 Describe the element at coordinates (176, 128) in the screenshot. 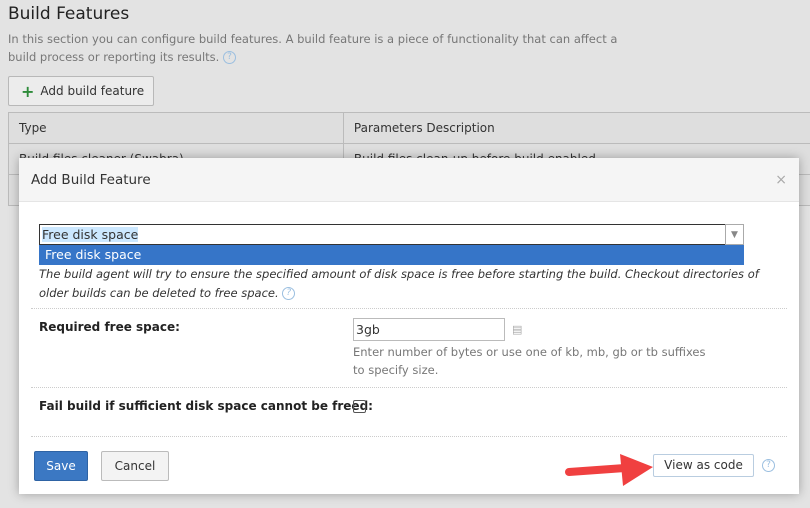

I see `column-header-type: Type` at that location.